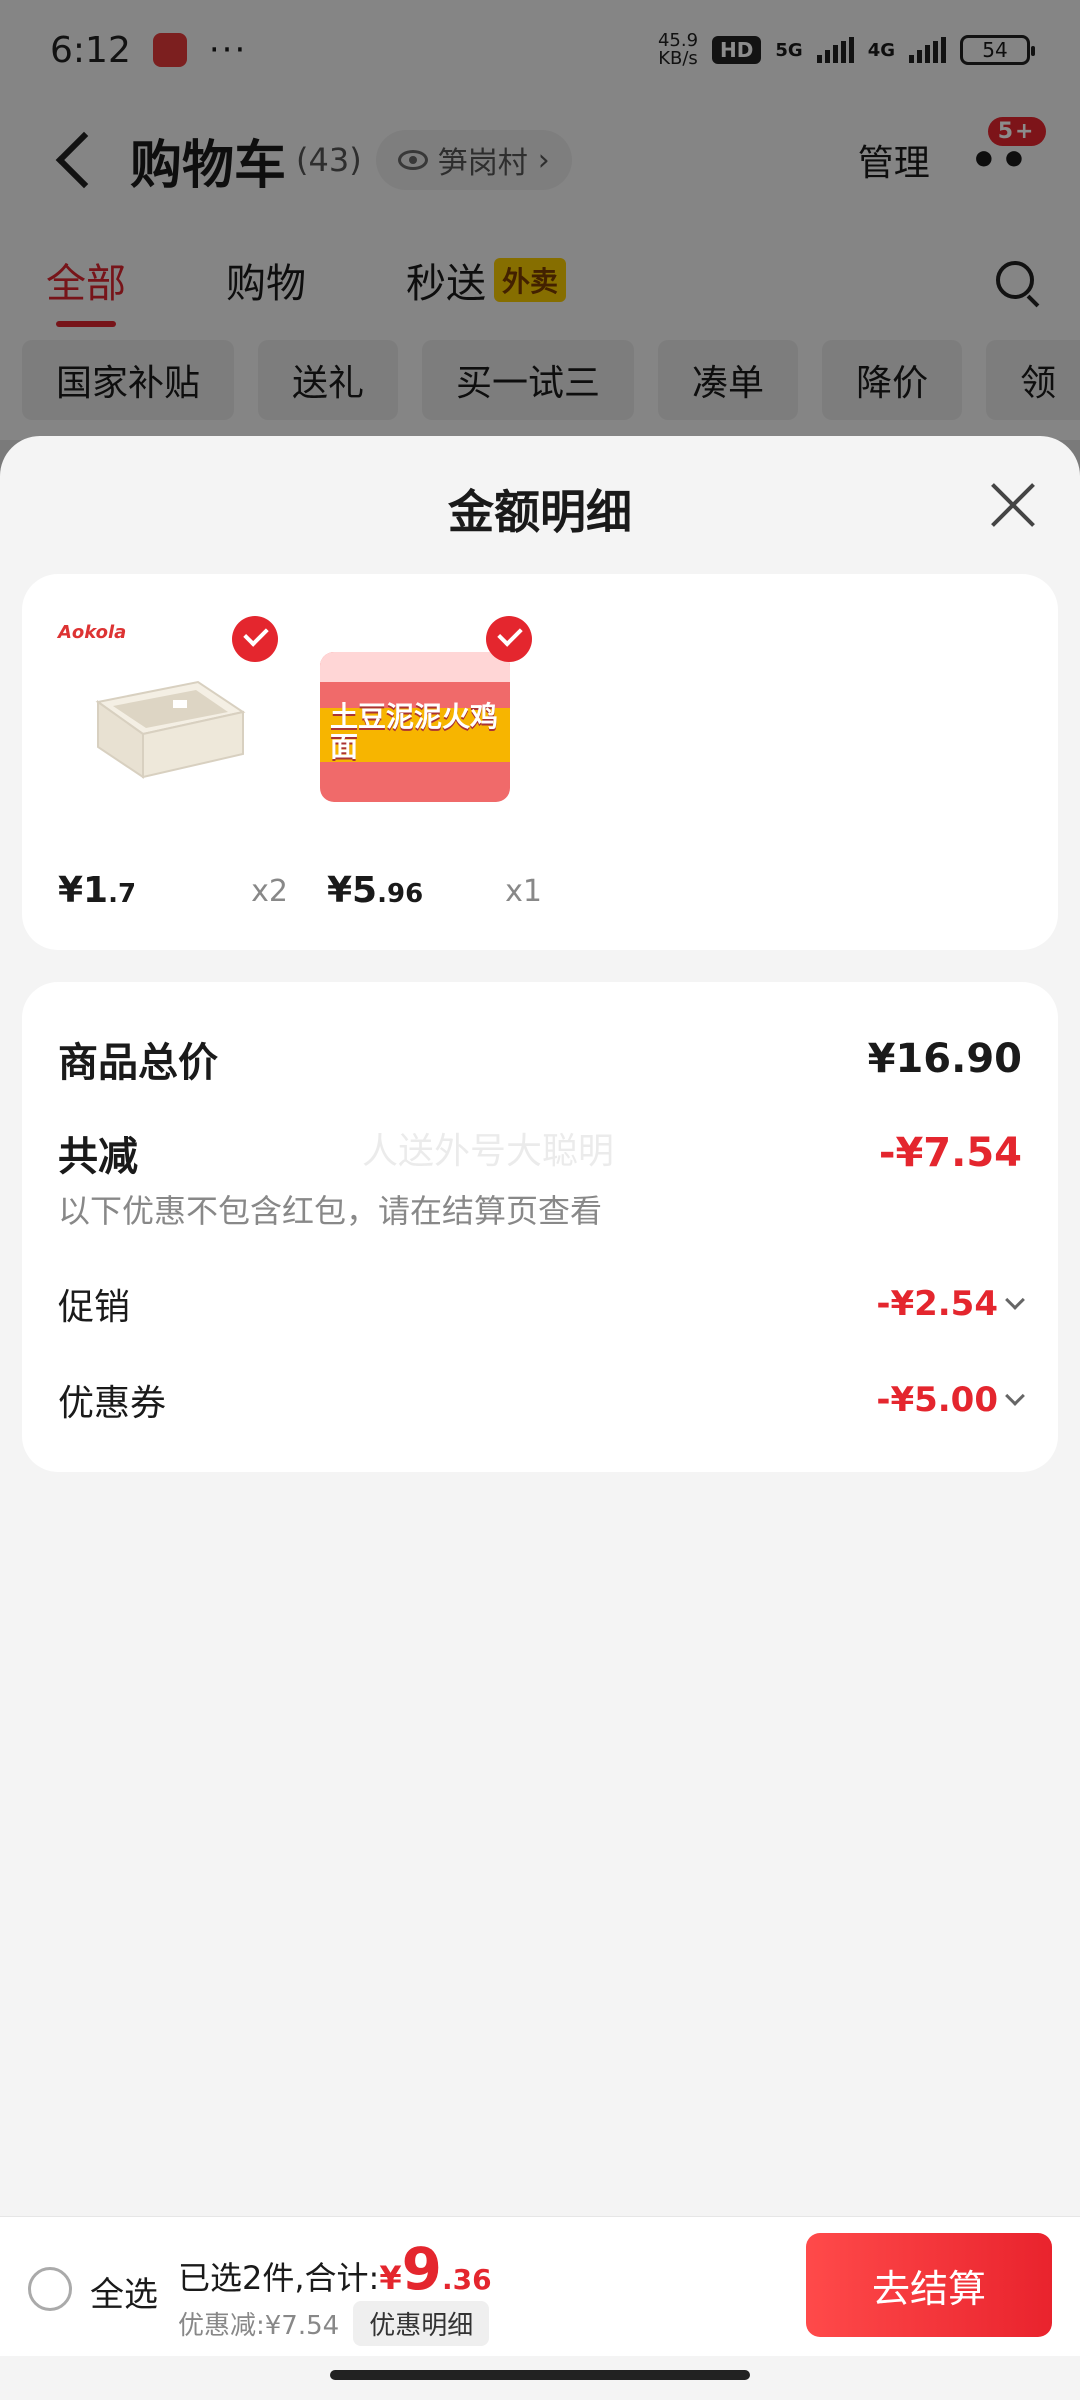  Describe the element at coordinates (950, 1304) in the screenshot. I see `promotion-value: -¥2.54` at that location.